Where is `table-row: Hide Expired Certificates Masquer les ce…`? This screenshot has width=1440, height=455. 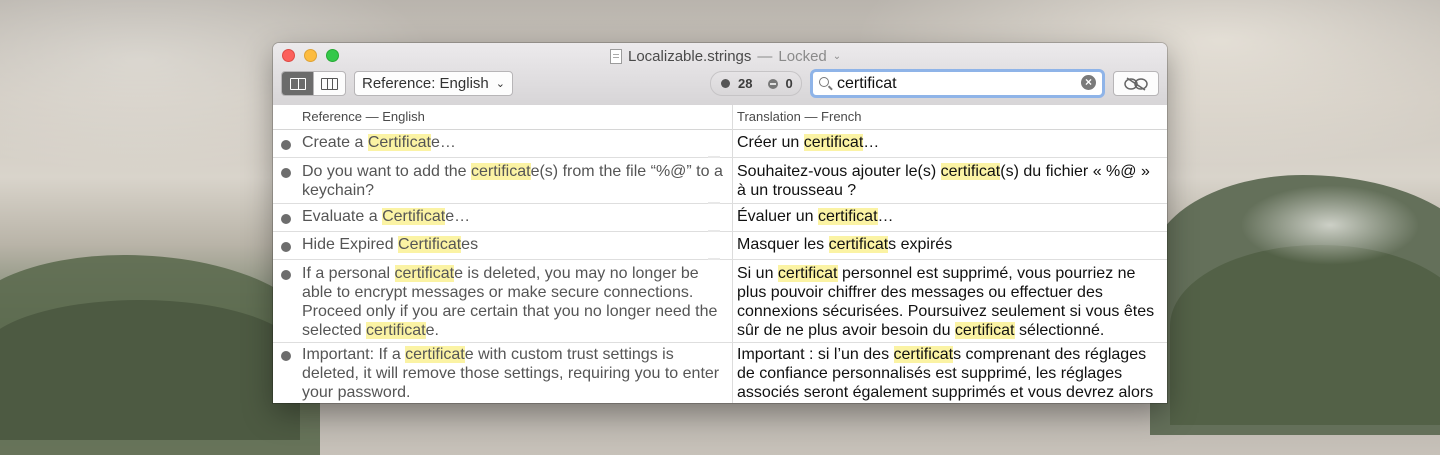
table-row: Hide Expired Certificates Masquer les ce… is located at coordinates (720, 245).